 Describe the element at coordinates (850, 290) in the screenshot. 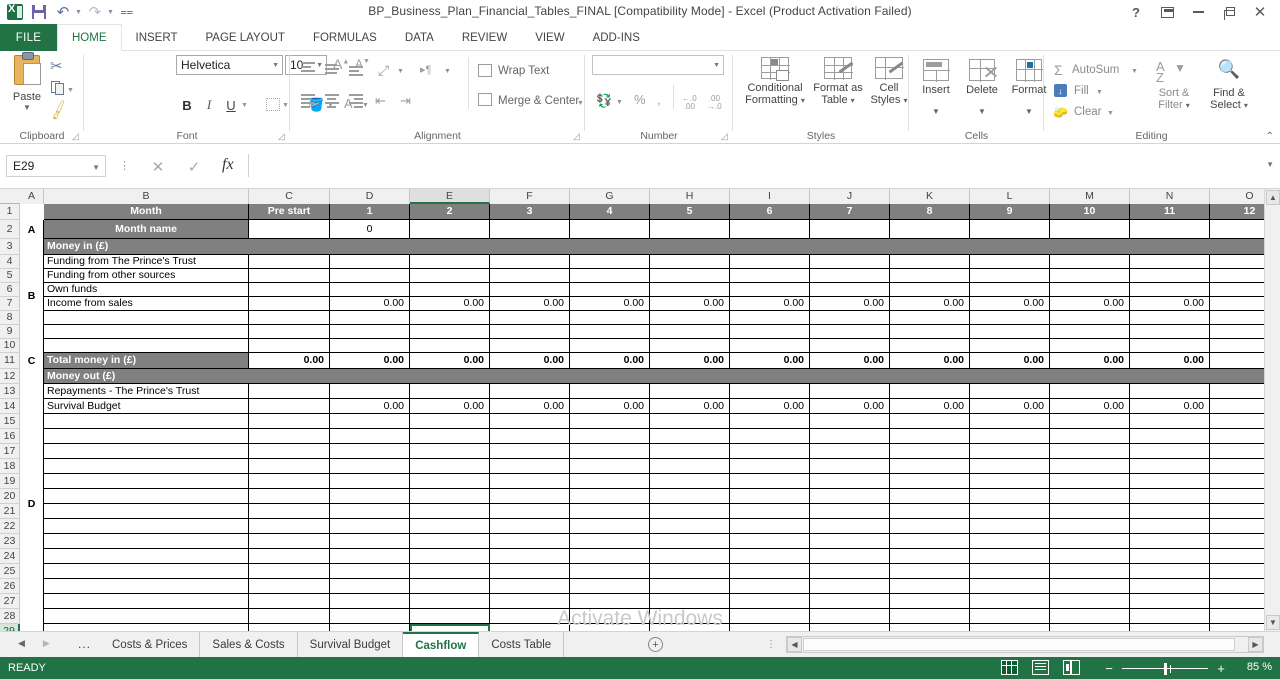

I see `cell-J6` at that location.